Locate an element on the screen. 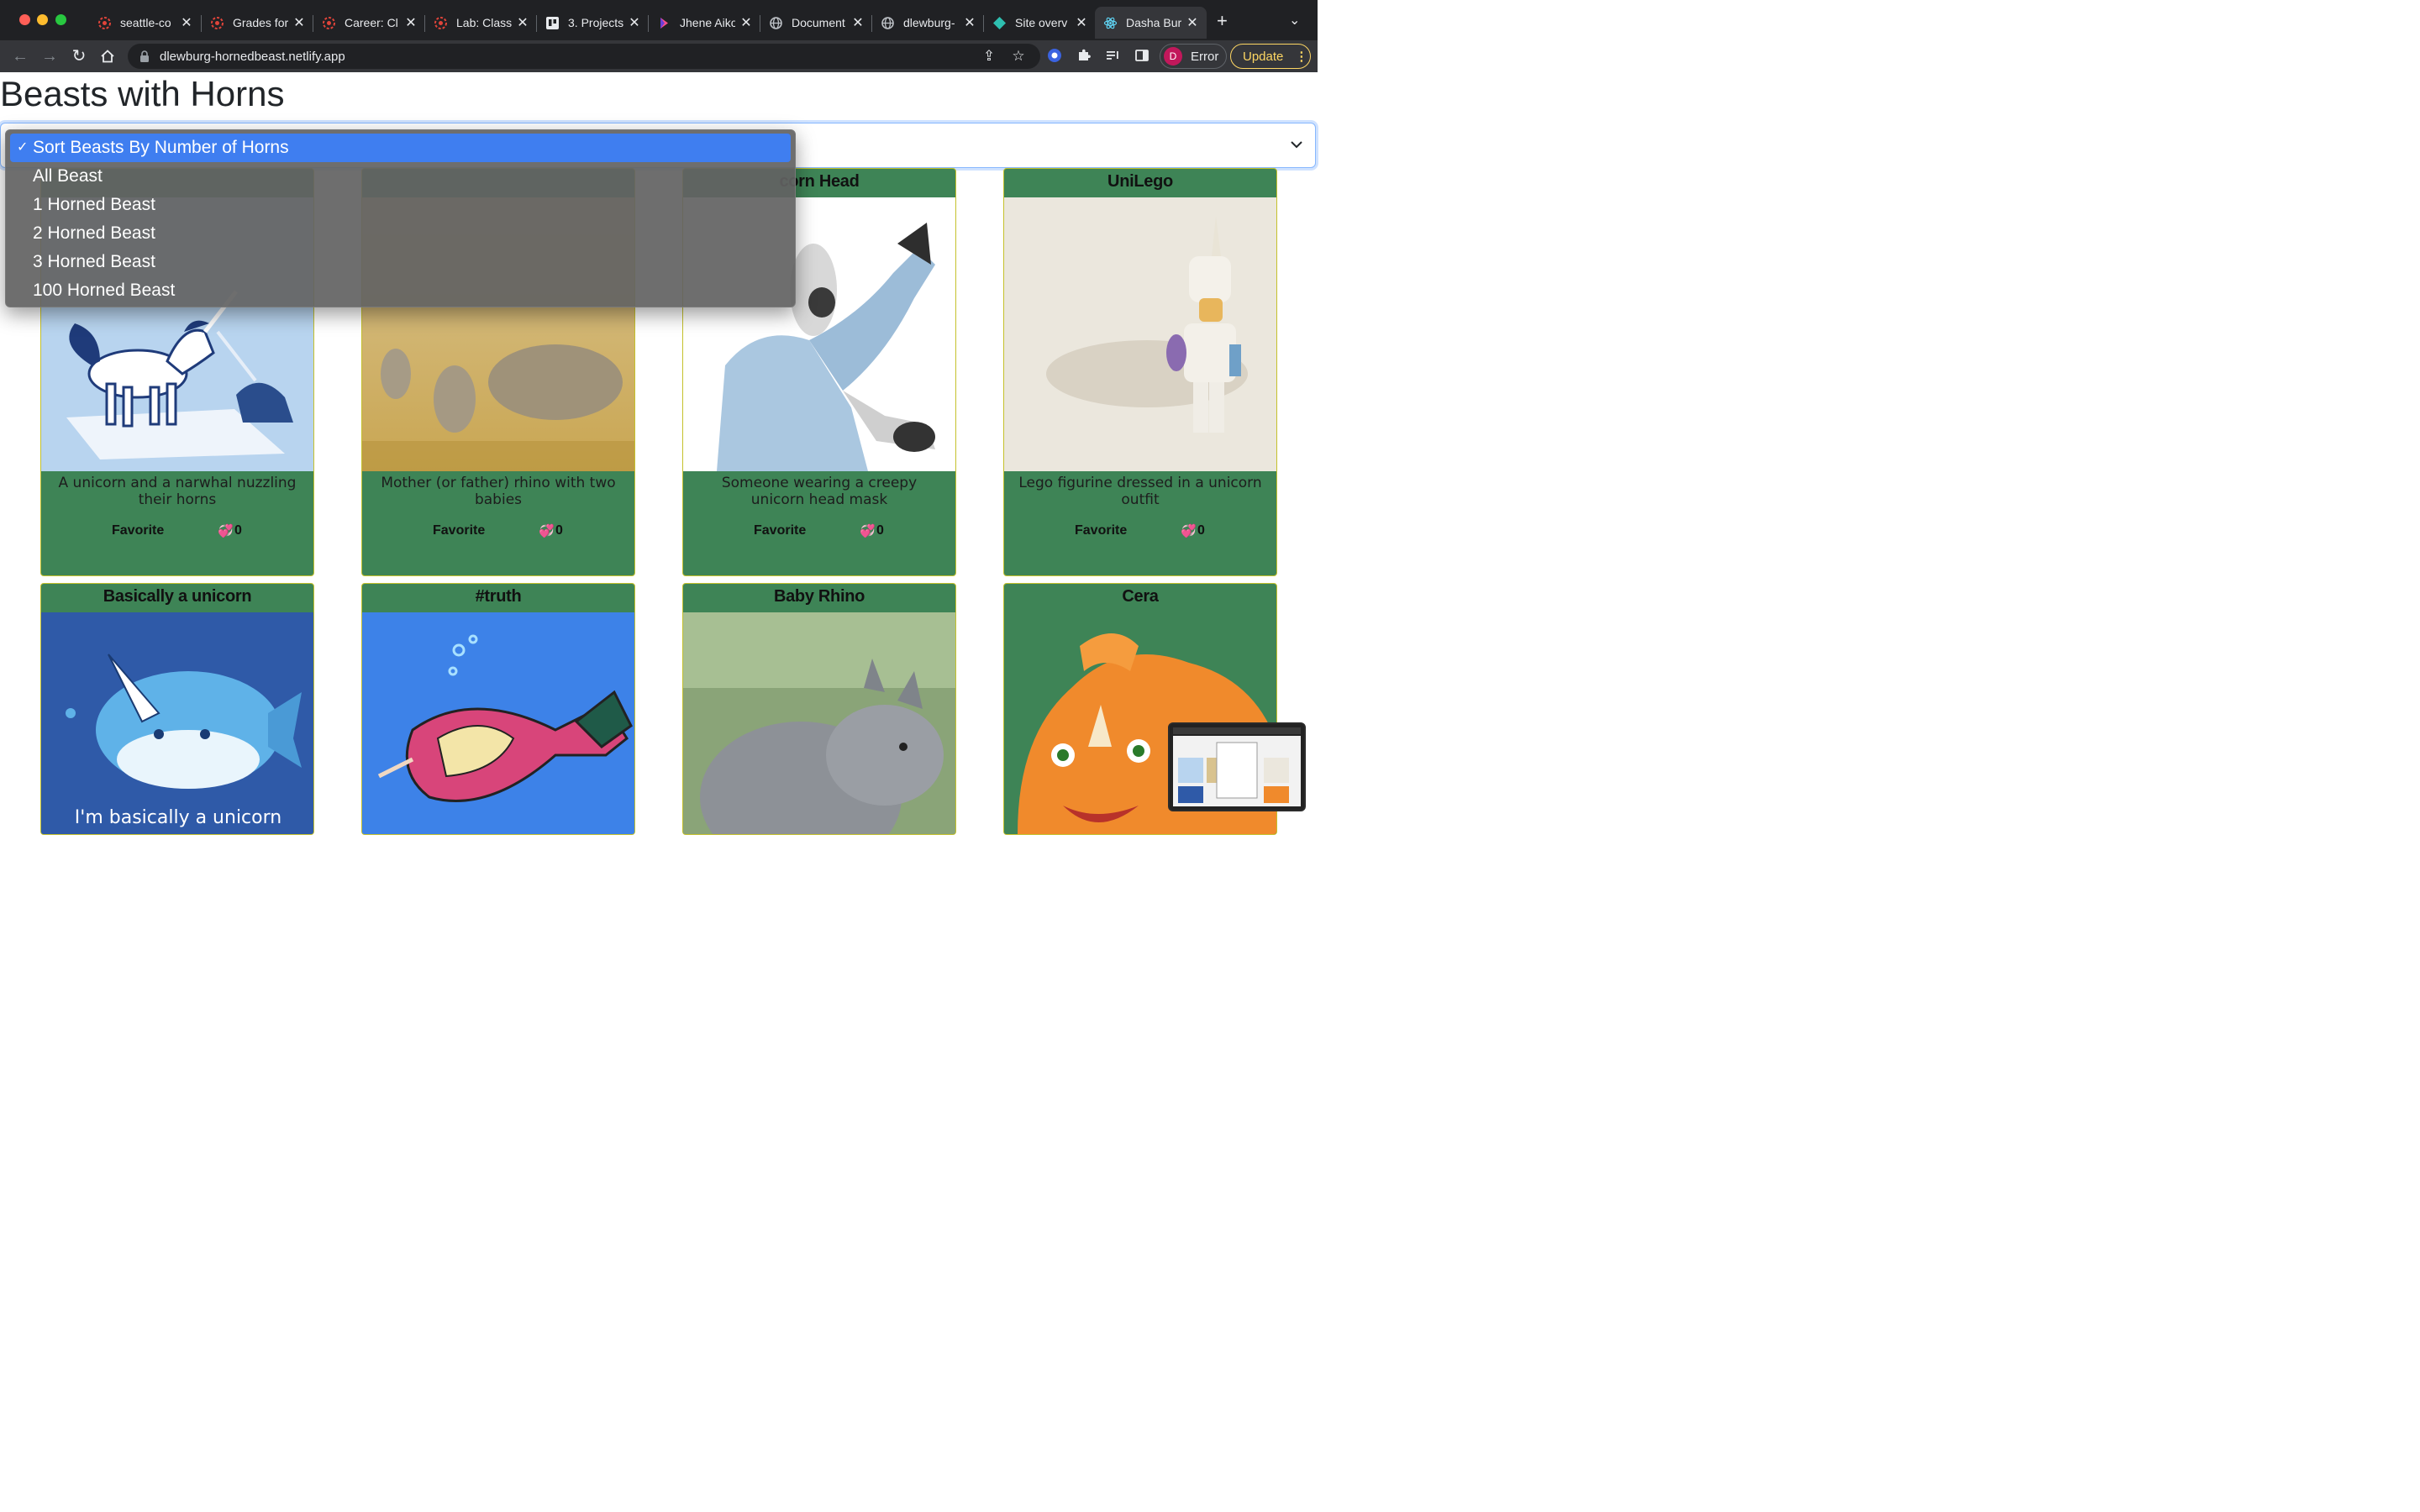 This screenshot has height=1512, width=2420. media-queue-icon is located at coordinates (1112, 56).